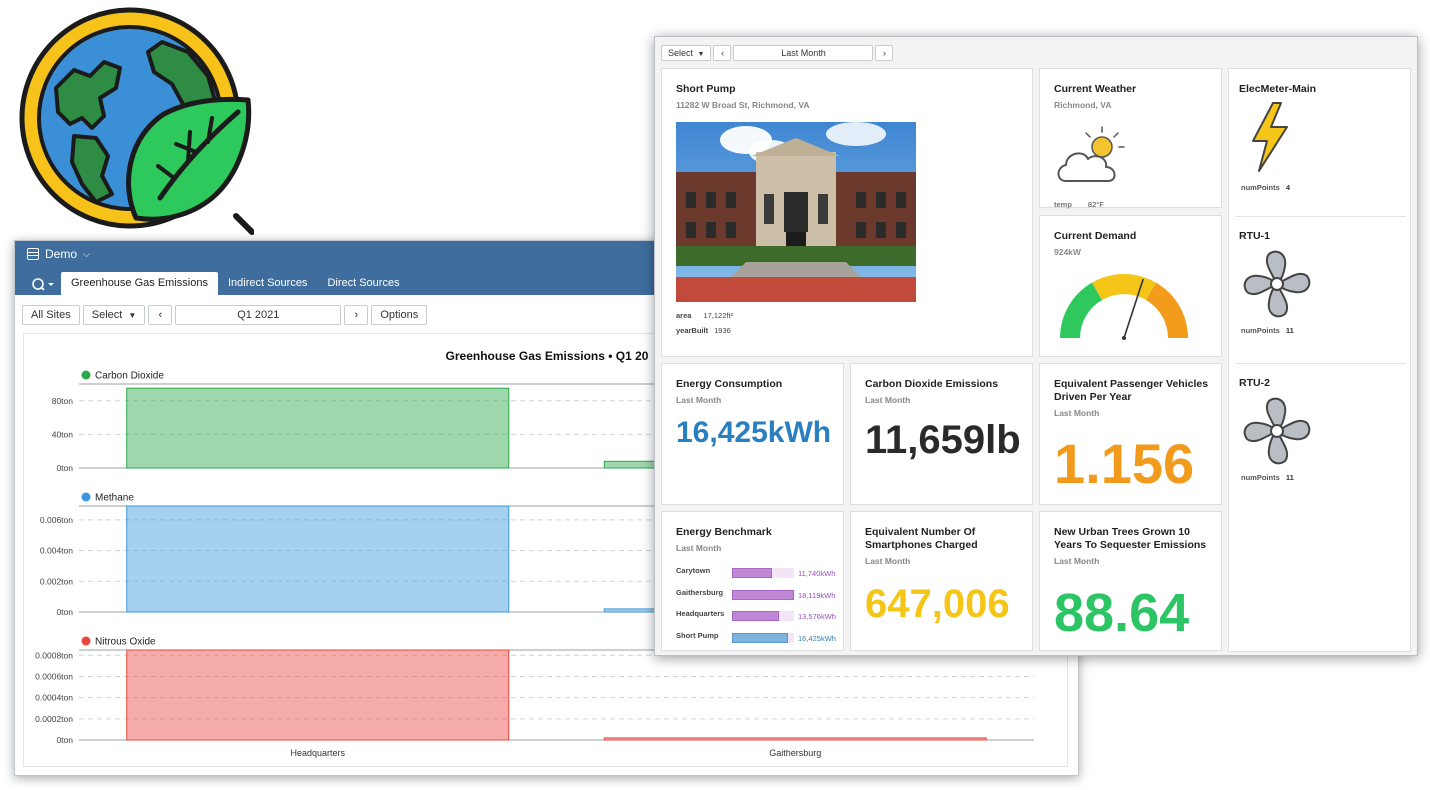 This screenshot has height=790, width=1430. What do you see at coordinates (817, 595) in the screenshot?
I see `benchmark-value: 18,119kWh` at bounding box center [817, 595].